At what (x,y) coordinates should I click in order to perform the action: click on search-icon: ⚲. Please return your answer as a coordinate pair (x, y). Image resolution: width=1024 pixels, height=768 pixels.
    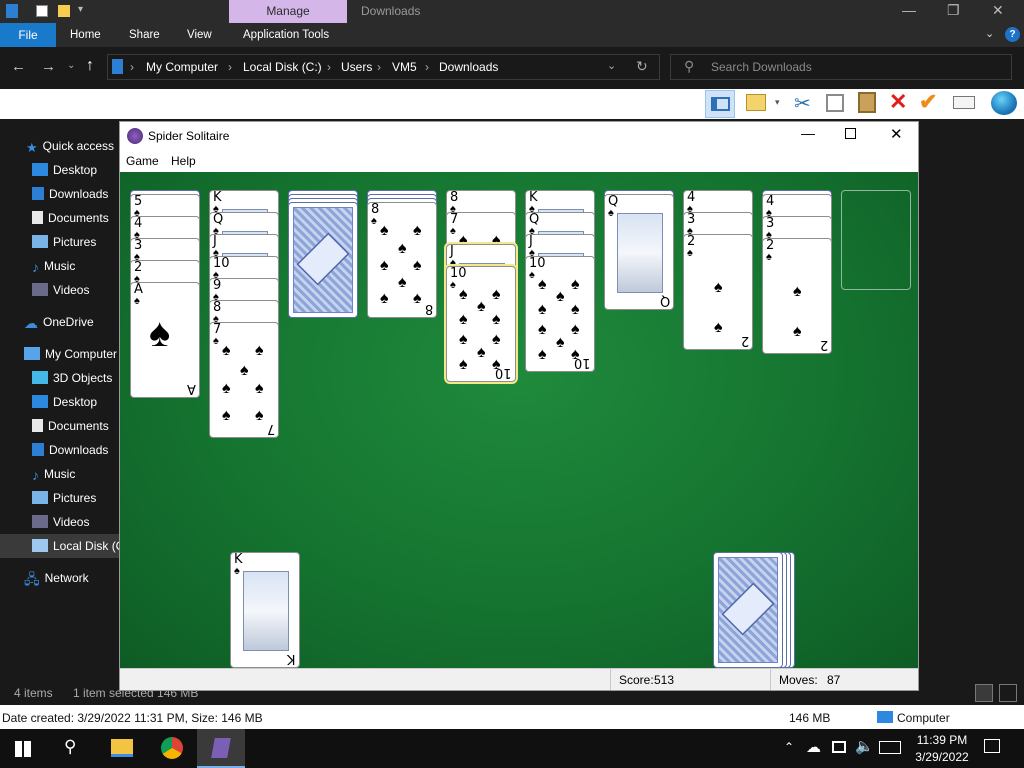
    Looking at the image, I should click on (70, 747).